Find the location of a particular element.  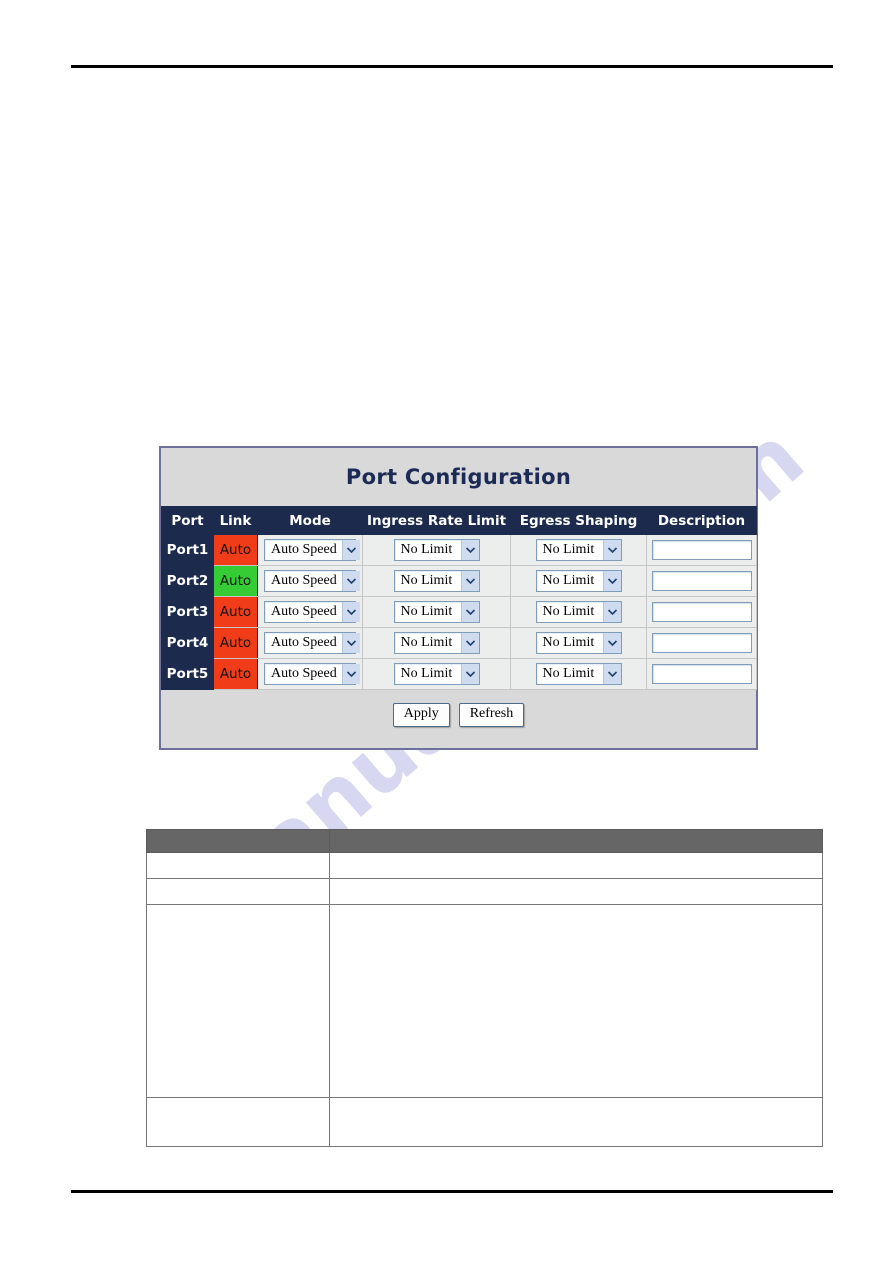

panel-action-bar: Apply Refresh is located at coordinates (458, 715).